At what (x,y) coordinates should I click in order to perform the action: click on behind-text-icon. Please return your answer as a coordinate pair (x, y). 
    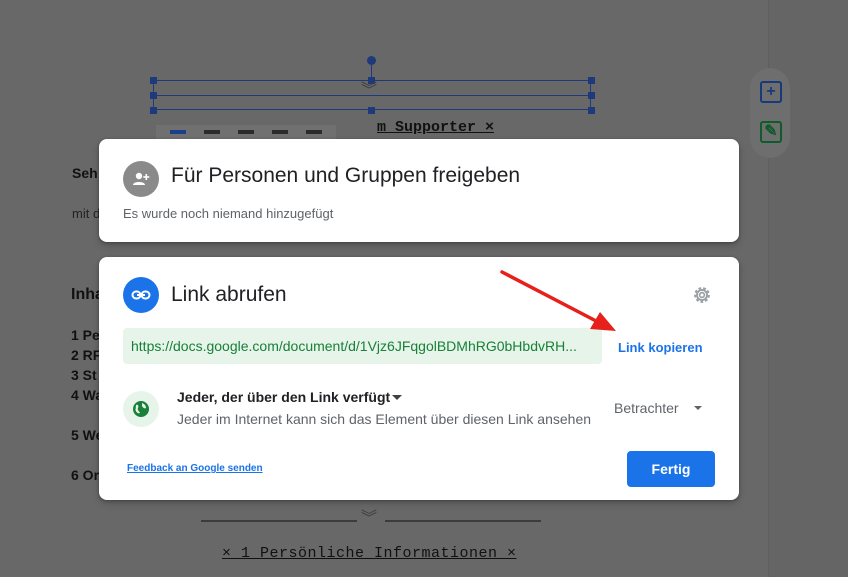
    Looking at the image, I should click on (280, 132).